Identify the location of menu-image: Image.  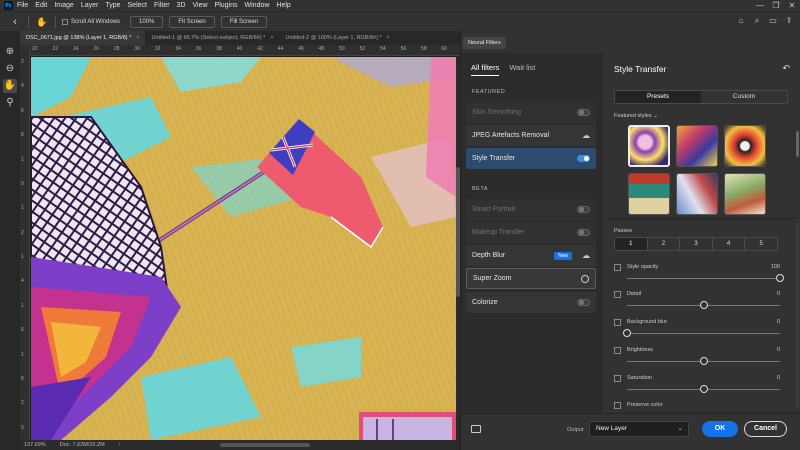
(63, 5).